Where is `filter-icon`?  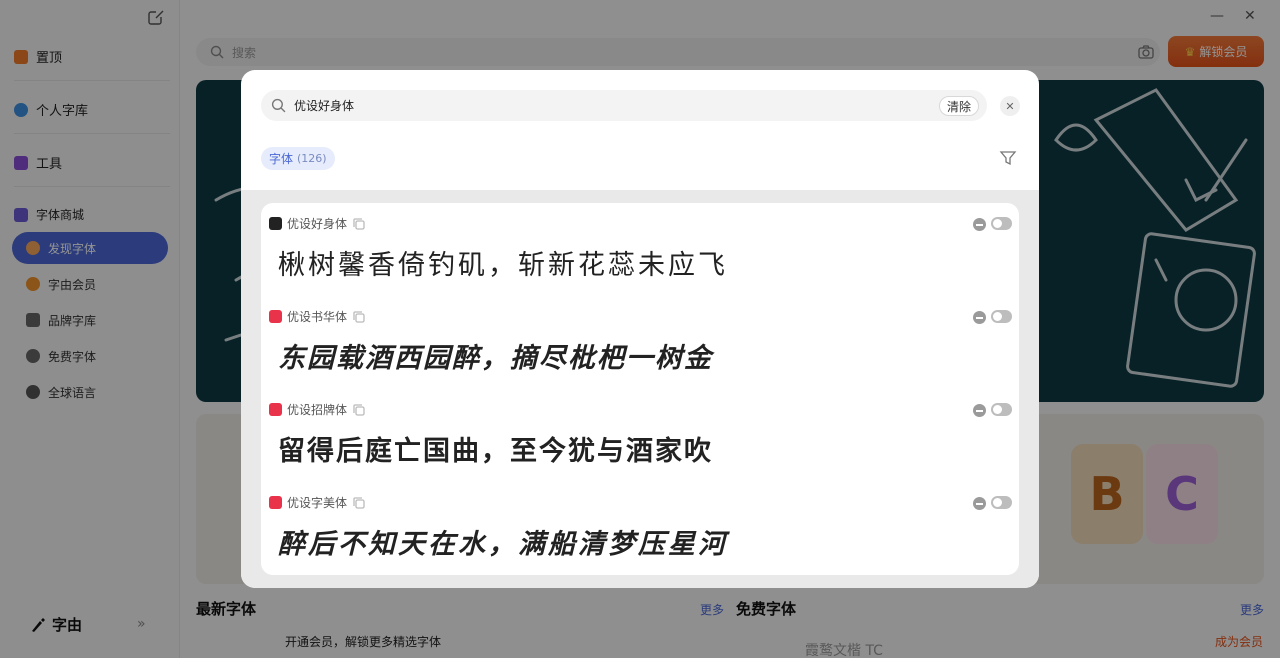
filter-icon is located at coordinates (1008, 158).